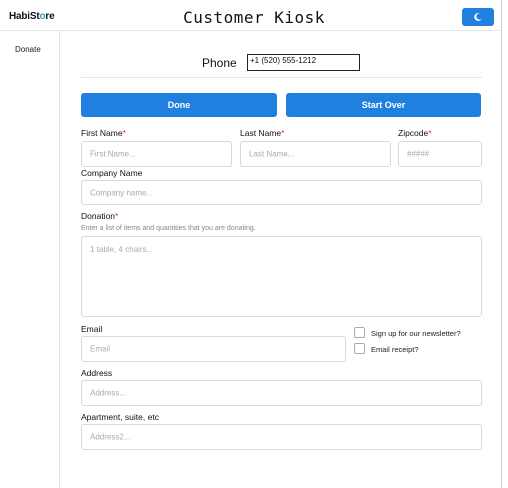 The image size is (508, 488). I want to click on divider, so click(281, 77).